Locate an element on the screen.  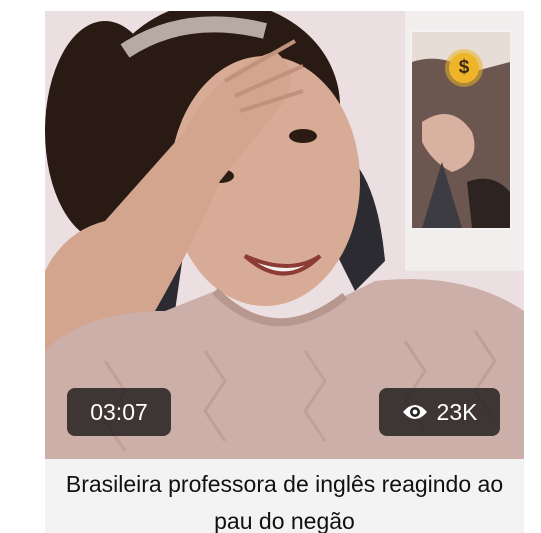
duration-text: 03:07 is located at coordinates (119, 411).